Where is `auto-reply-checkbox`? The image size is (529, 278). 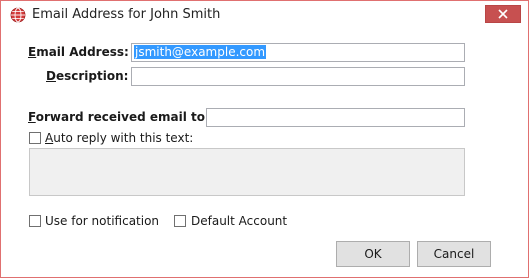
auto-reply-checkbox is located at coordinates (35, 138).